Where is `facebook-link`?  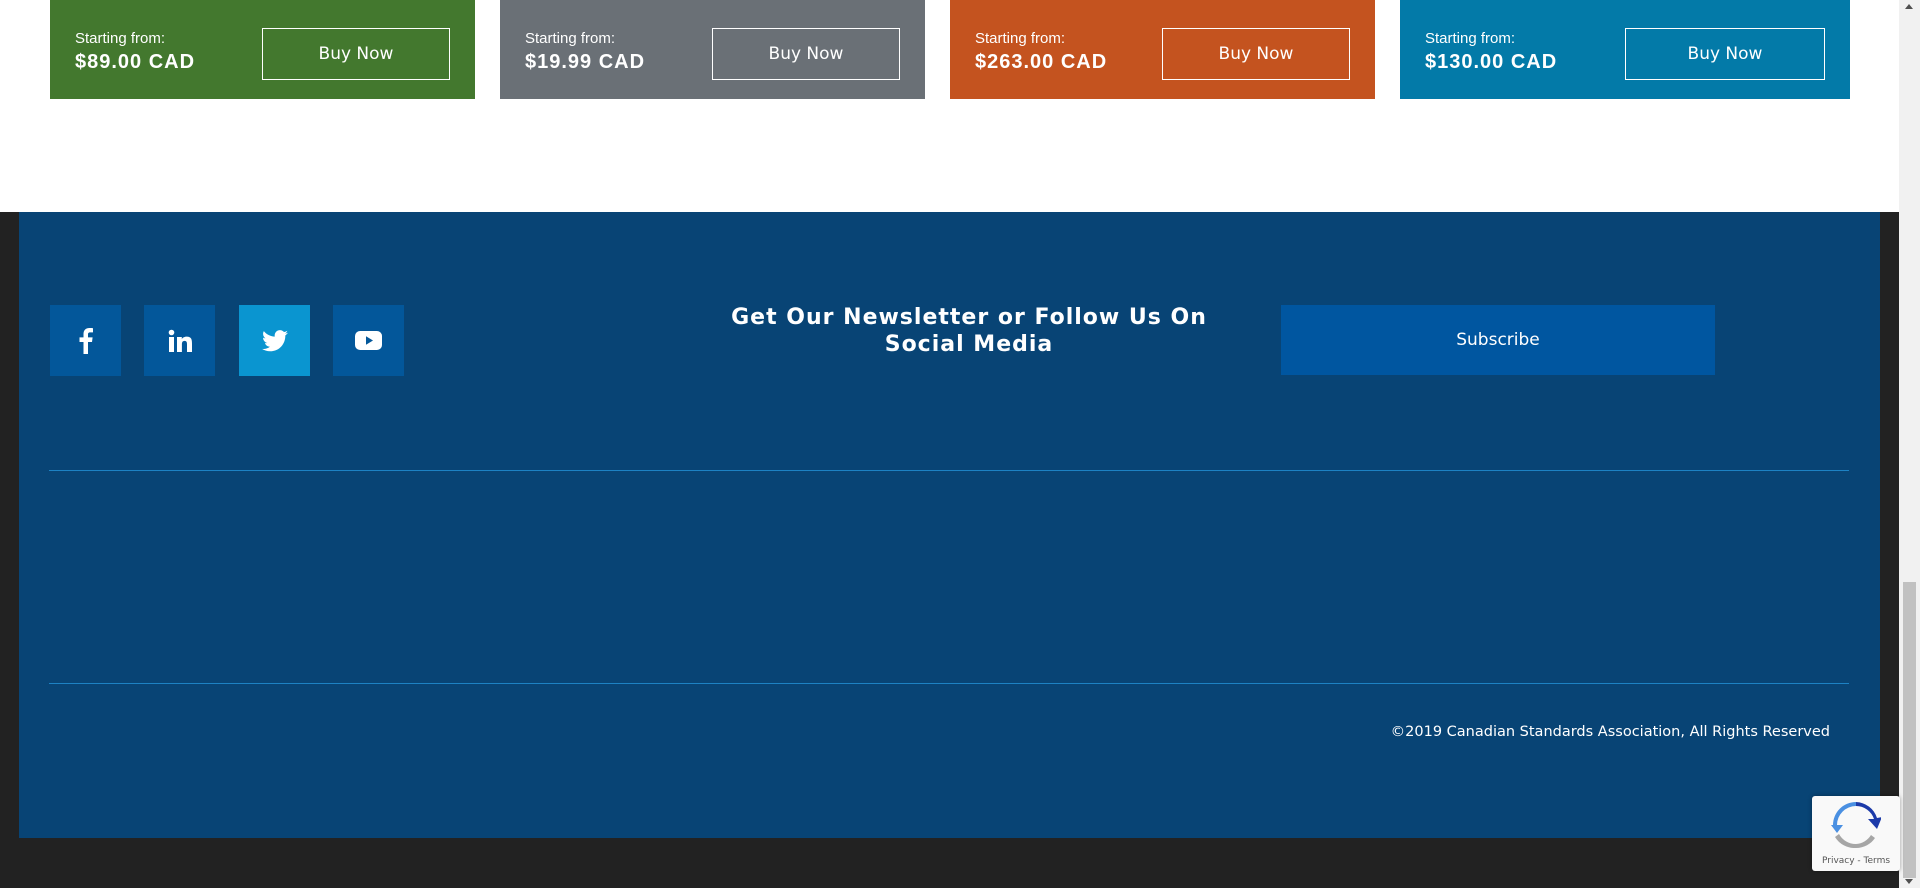
facebook-link is located at coordinates (85, 340).